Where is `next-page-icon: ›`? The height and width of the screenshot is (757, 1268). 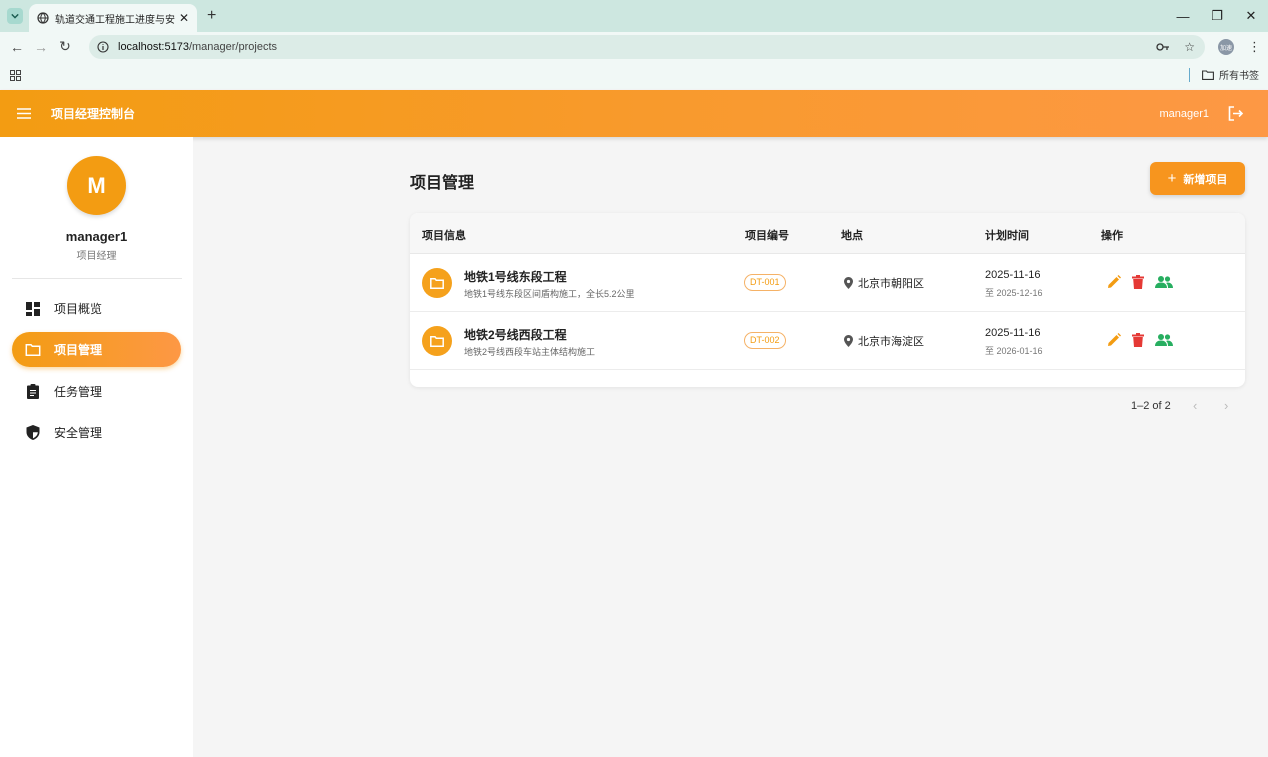 next-page-icon: › is located at coordinates (1226, 405).